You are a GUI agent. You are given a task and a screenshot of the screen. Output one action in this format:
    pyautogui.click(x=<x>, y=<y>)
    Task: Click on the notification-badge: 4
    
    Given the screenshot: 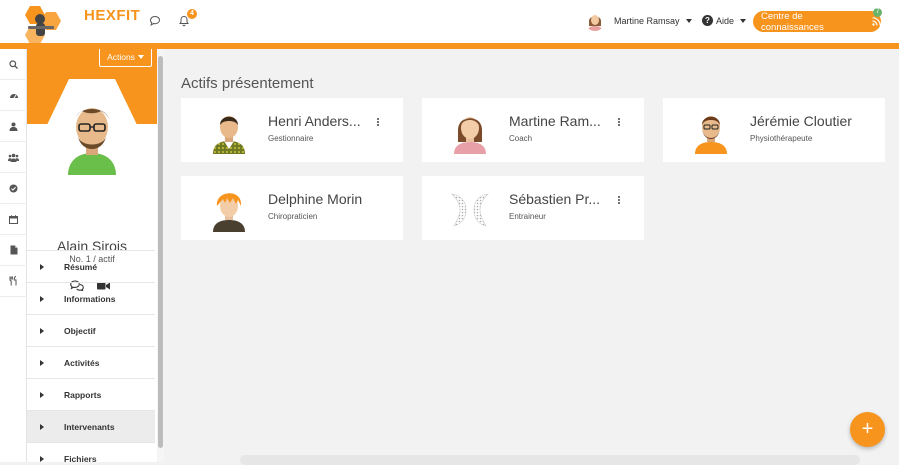 What is the action you would take?
    pyautogui.click(x=192, y=14)
    